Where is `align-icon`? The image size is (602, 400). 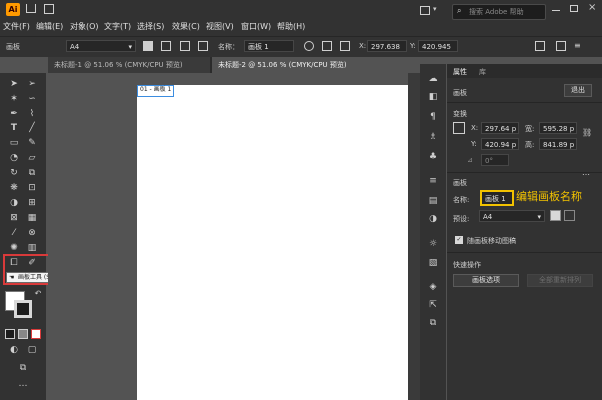
align-icon is located at coordinates (540, 46).